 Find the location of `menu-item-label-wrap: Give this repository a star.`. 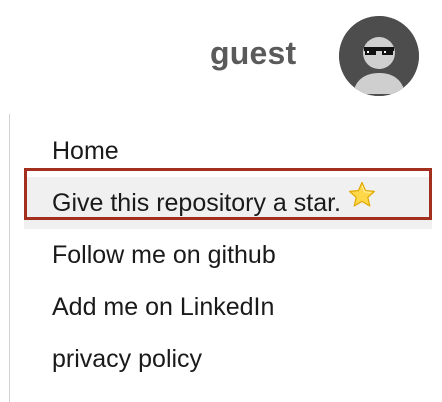

menu-item-label-wrap: Give this repository a star. is located at coordinates (214, 203).